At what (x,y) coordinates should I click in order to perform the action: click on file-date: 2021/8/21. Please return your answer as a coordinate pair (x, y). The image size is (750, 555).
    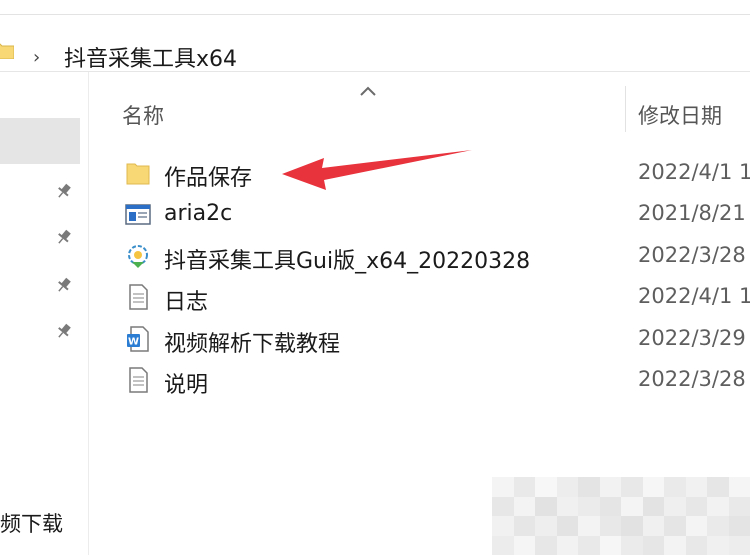
    Looking at the image, I should click on (692, 213).